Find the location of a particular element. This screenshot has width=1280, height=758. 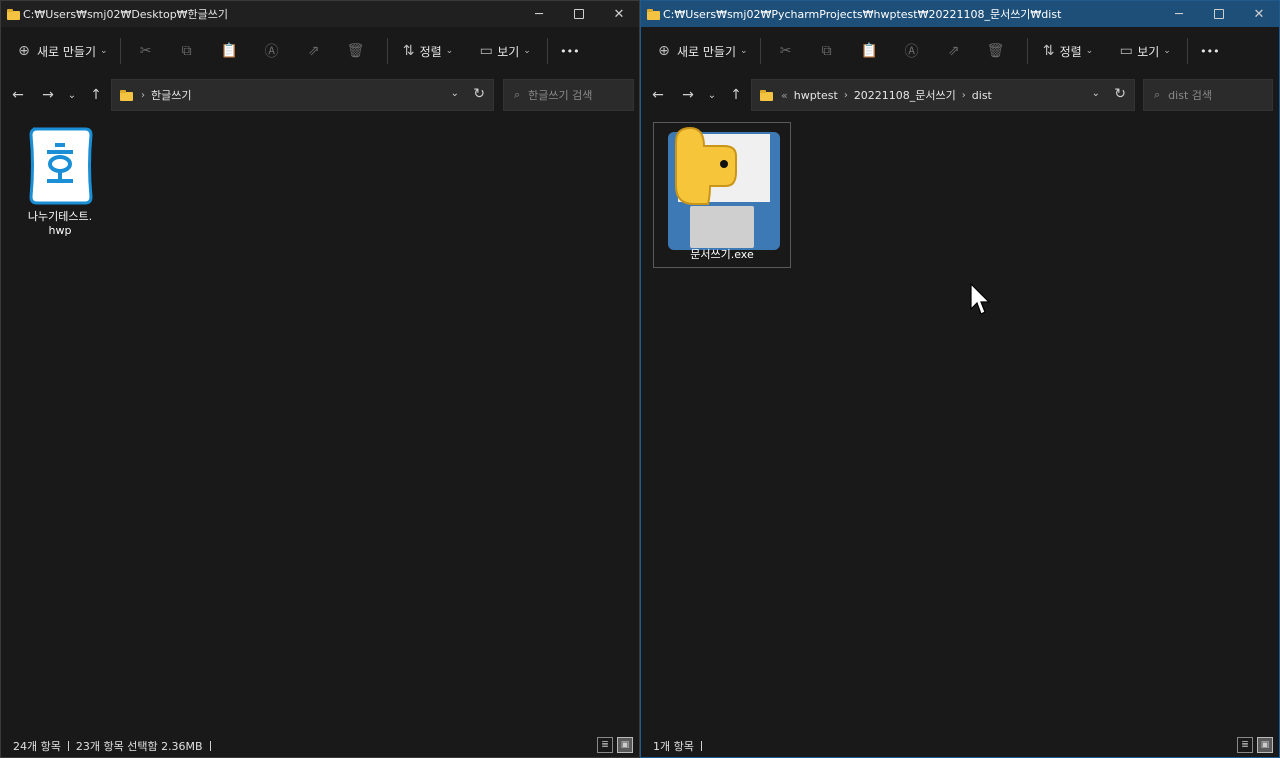

address-bar: › 한글쓰기 ⌄ ↻ is located at coordinates (302, 95).